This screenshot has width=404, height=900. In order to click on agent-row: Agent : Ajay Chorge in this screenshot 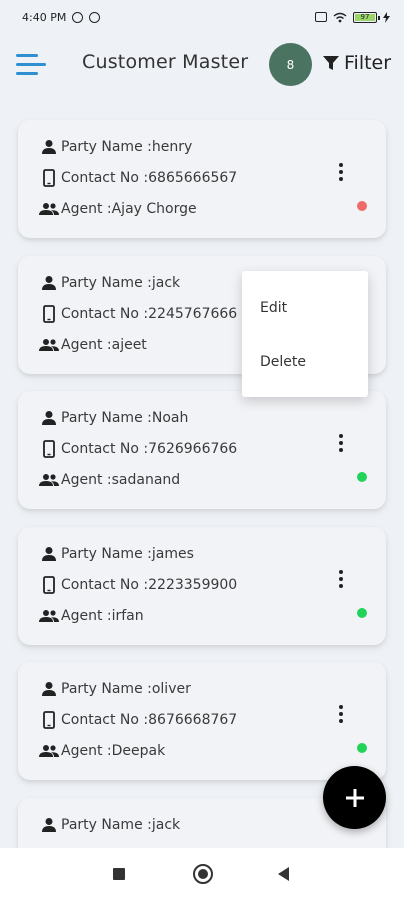, I will do `click(118, 209)`.